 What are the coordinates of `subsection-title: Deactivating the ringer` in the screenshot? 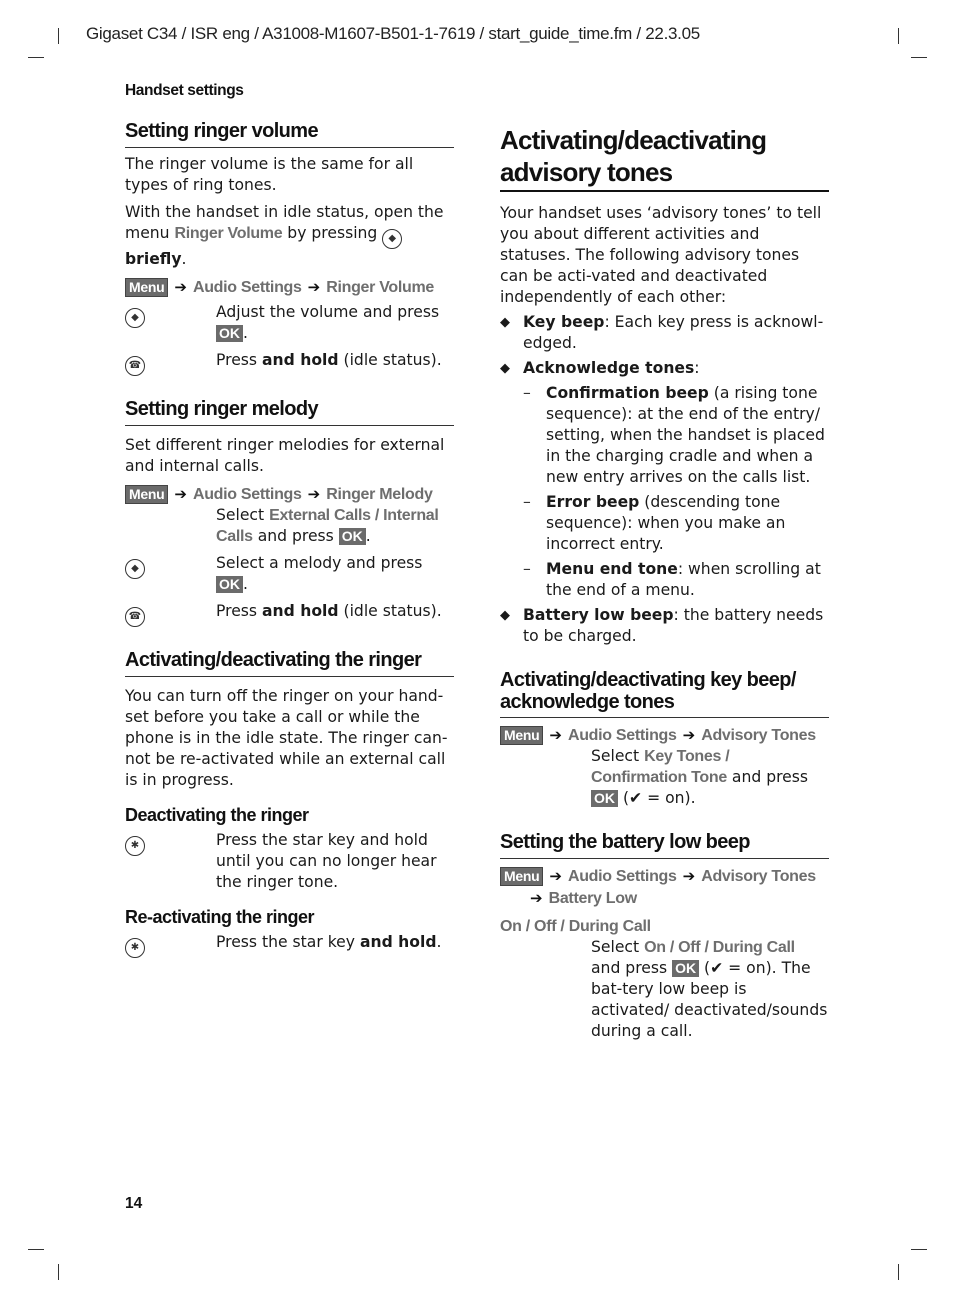 It's located at (217, 815).